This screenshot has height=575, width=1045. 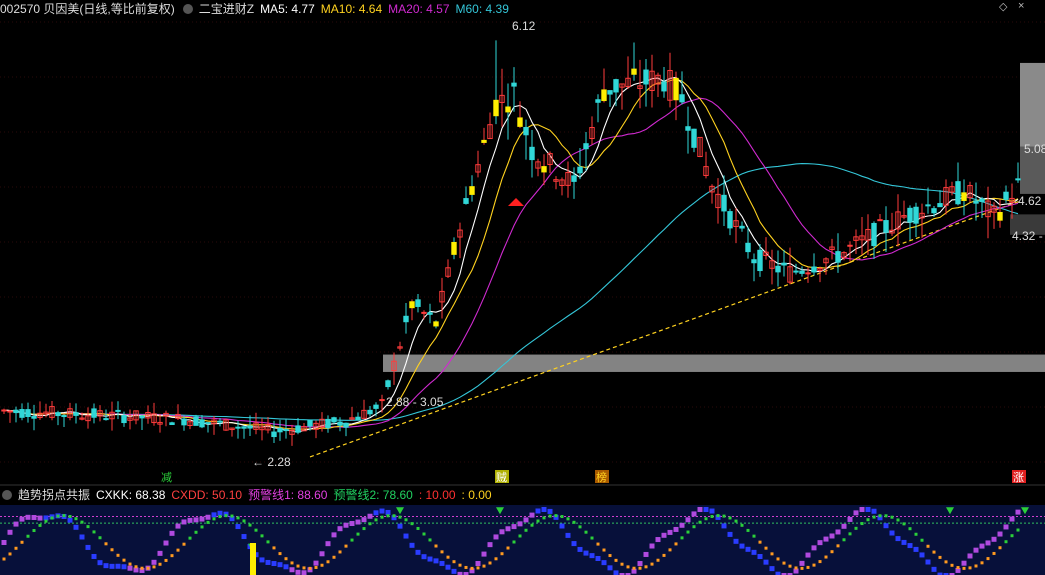 What do you see at coordinates (1021, 6) in the screenshot?
I see `close-icon: ×` at bounding box center [1021, 6].